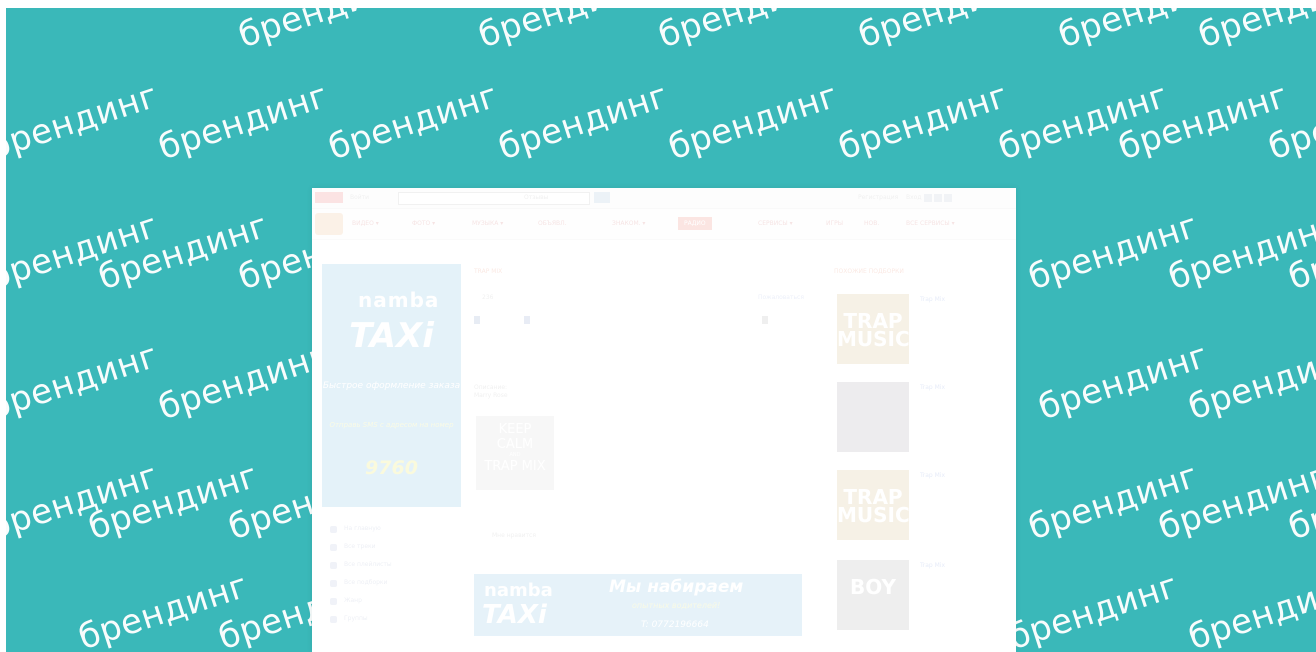  What do you see at coordinates (869, 271) in the screenshot?
I see `related-title: ПОХОЖИЕ ПОДБОРКИ` at bounding box center [869, 271].